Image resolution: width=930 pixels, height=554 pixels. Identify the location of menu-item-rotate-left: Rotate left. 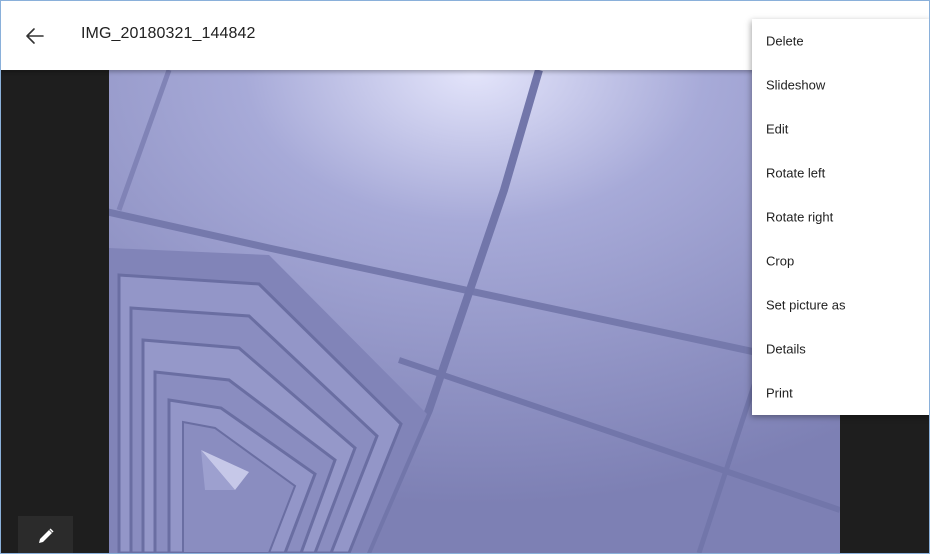
(840, 173).